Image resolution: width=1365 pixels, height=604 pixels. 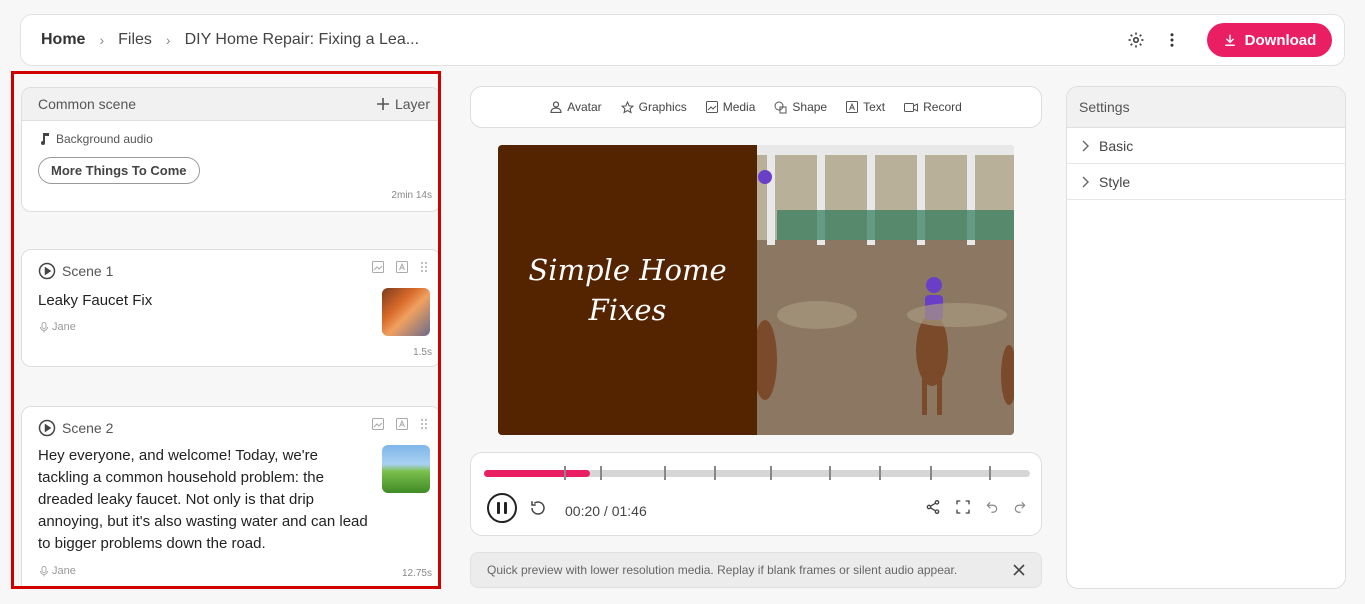 I want to click on scene-header: Scene 2, so click(x=75, y=428).